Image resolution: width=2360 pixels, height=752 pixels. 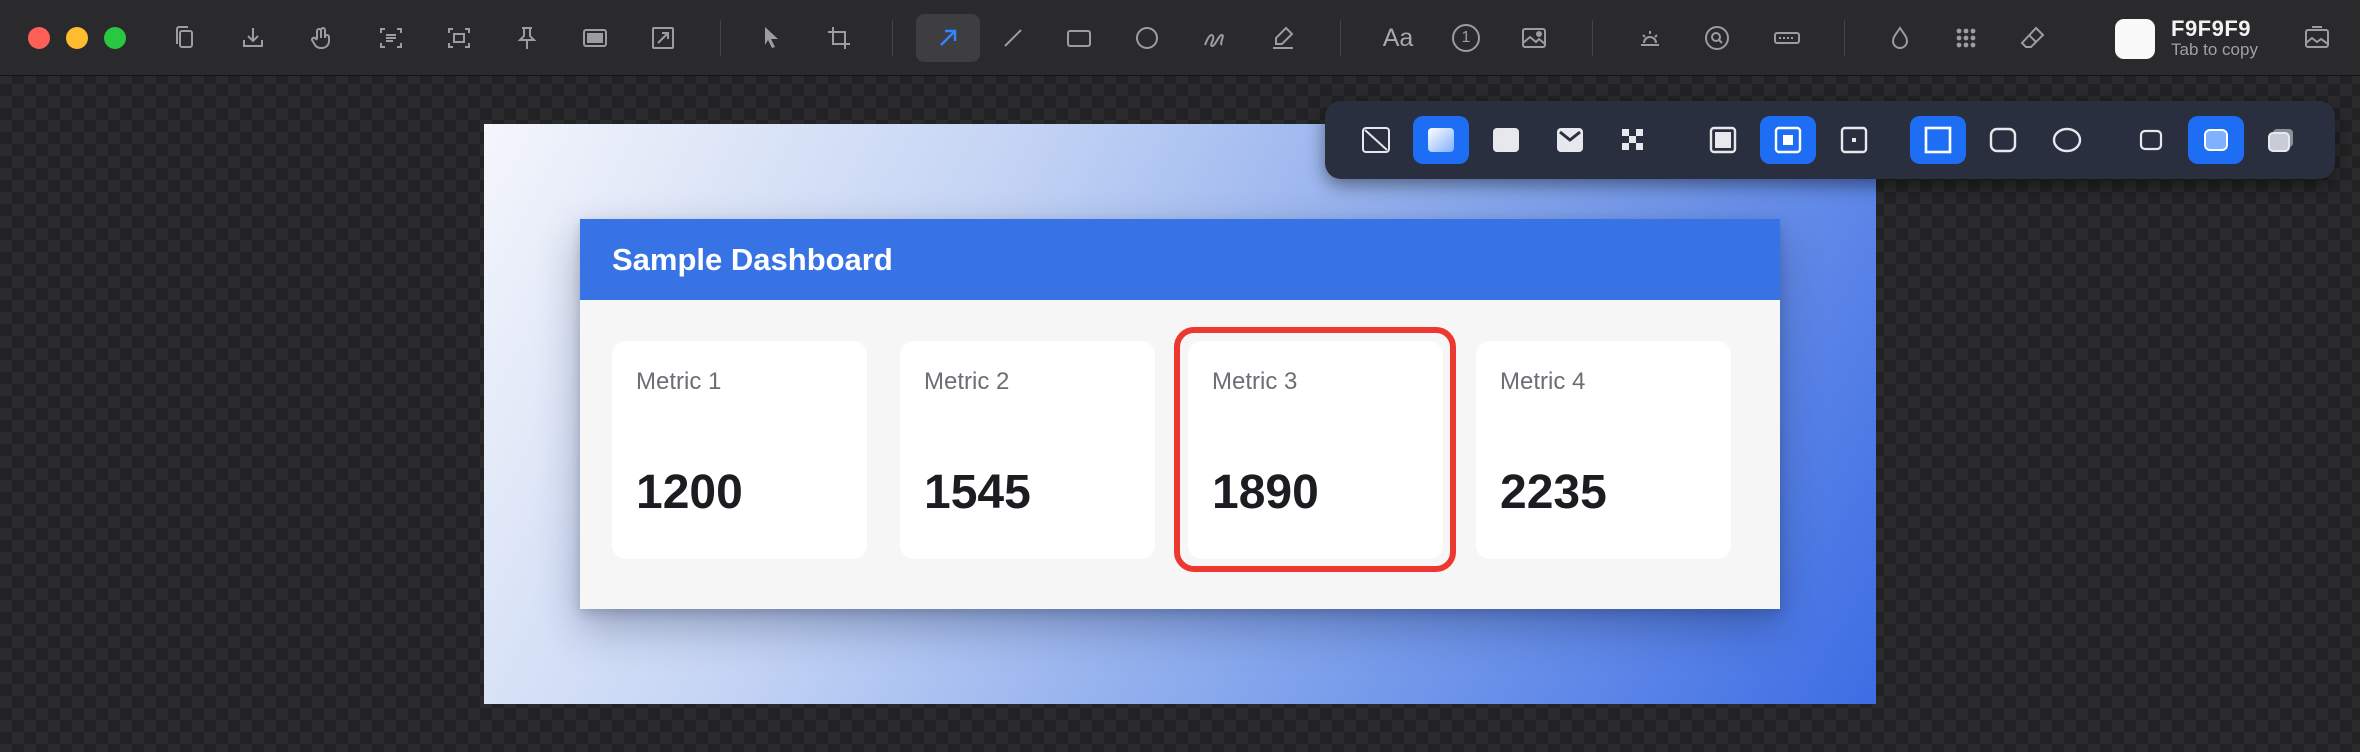 I want to click on color-hex-label: F9F9F9, so click(x=2211, y=29).